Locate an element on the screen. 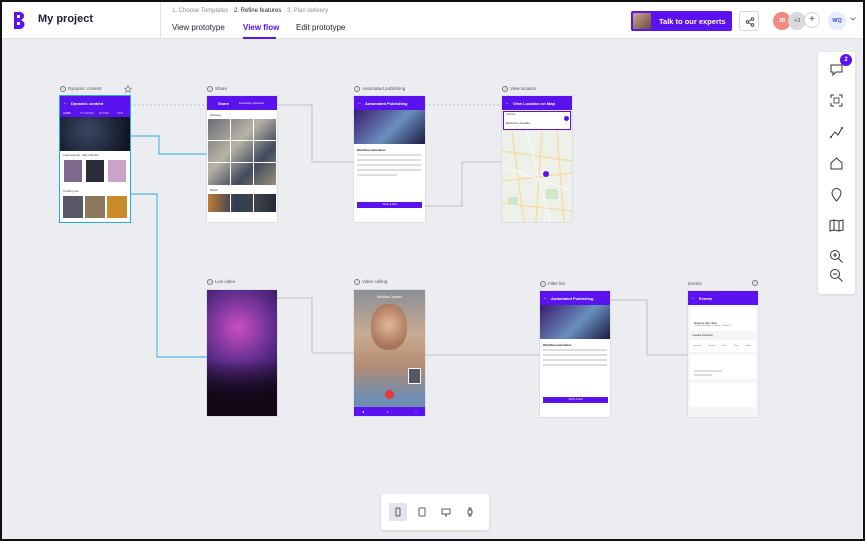 The image size is (865, 541). device-watch-button is located at coordinates (470, 512).